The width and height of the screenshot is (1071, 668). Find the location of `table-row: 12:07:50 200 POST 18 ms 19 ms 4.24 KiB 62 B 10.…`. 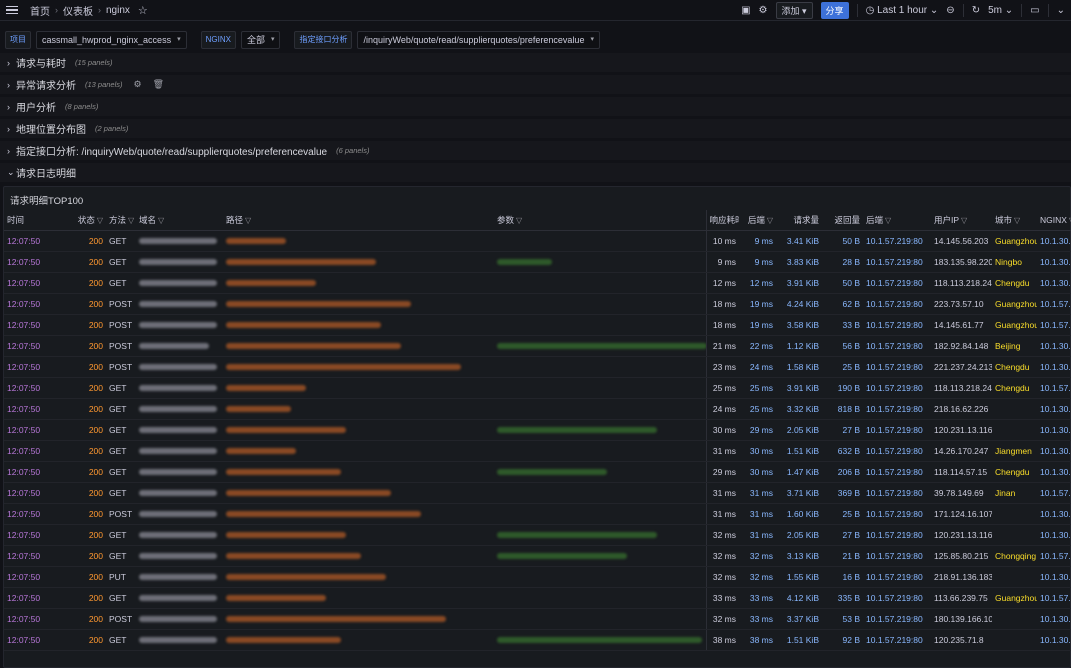

table-row: 12:07:50 200 POST 18 ms 19 ms 4.24 KiB 62 B 10.… is located at coordinates (537, 304).